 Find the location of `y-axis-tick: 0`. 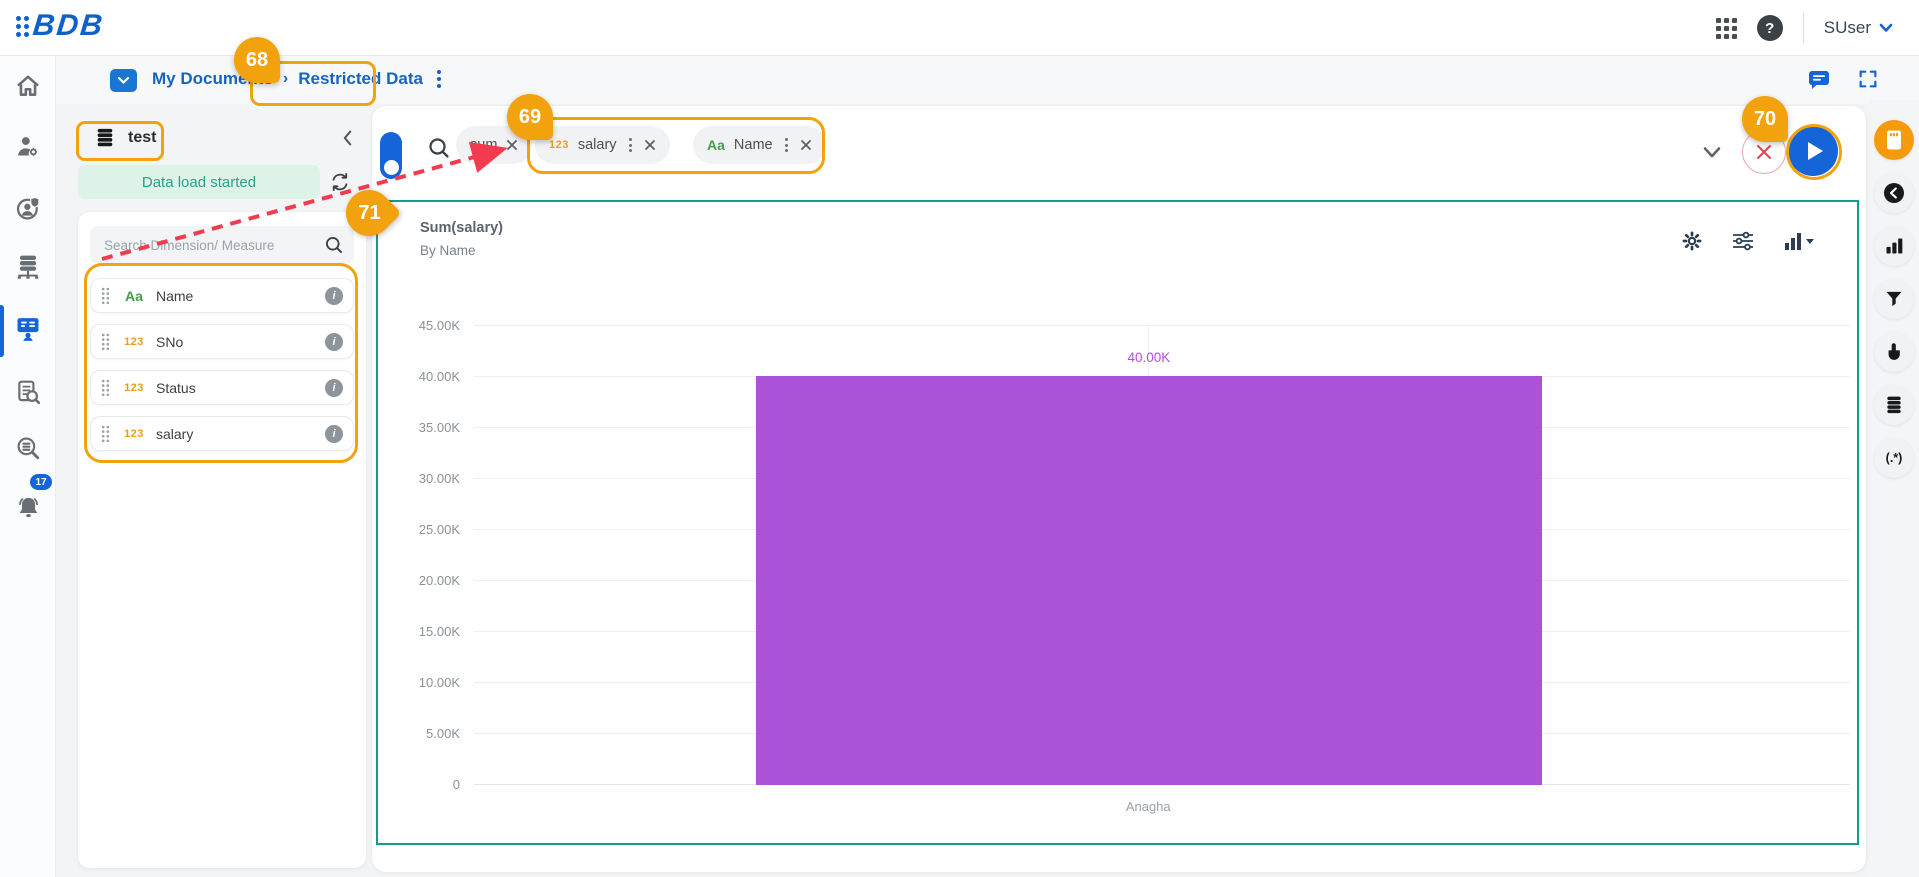

y-axis-tick: 0 is located at coordinates (456, 784).